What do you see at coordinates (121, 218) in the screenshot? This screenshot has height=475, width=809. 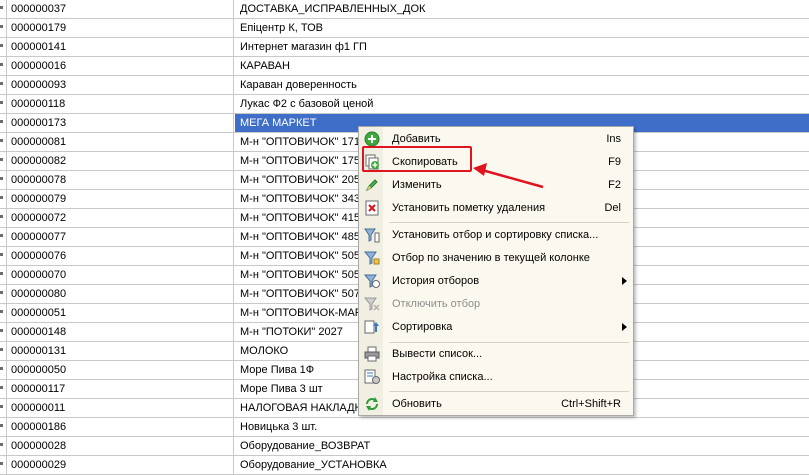 I see `row-code-cell: 000000072` at bounding box center [121, 218].